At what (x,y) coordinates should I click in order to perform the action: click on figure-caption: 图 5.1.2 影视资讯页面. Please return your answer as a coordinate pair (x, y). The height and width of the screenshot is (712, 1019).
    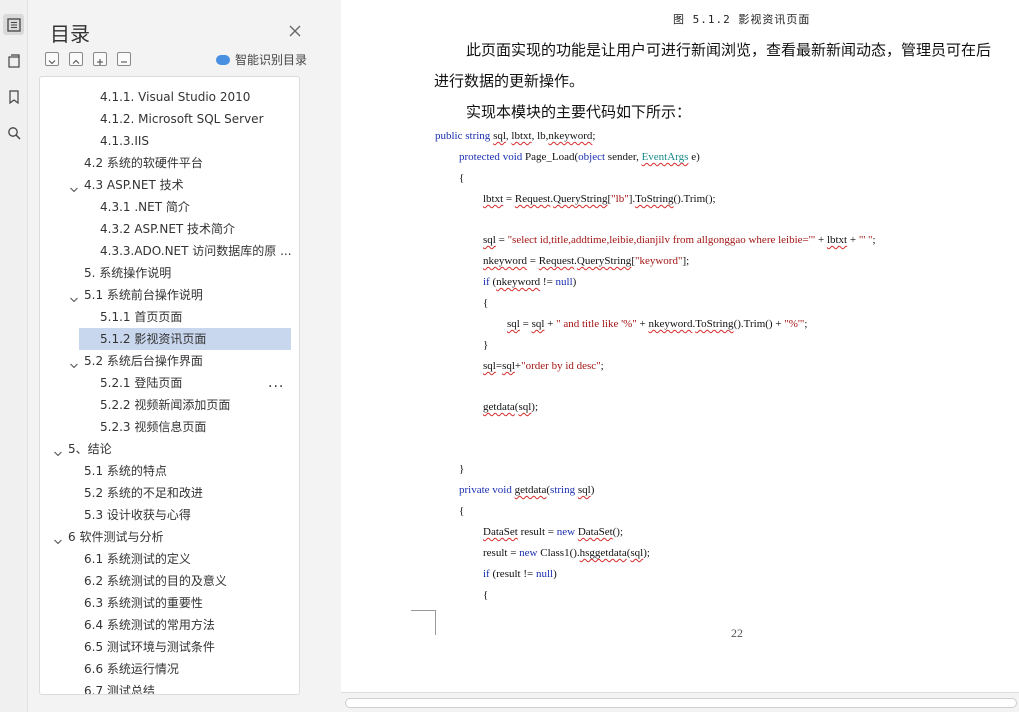
    Looking at the image, I should click on (742, 19).